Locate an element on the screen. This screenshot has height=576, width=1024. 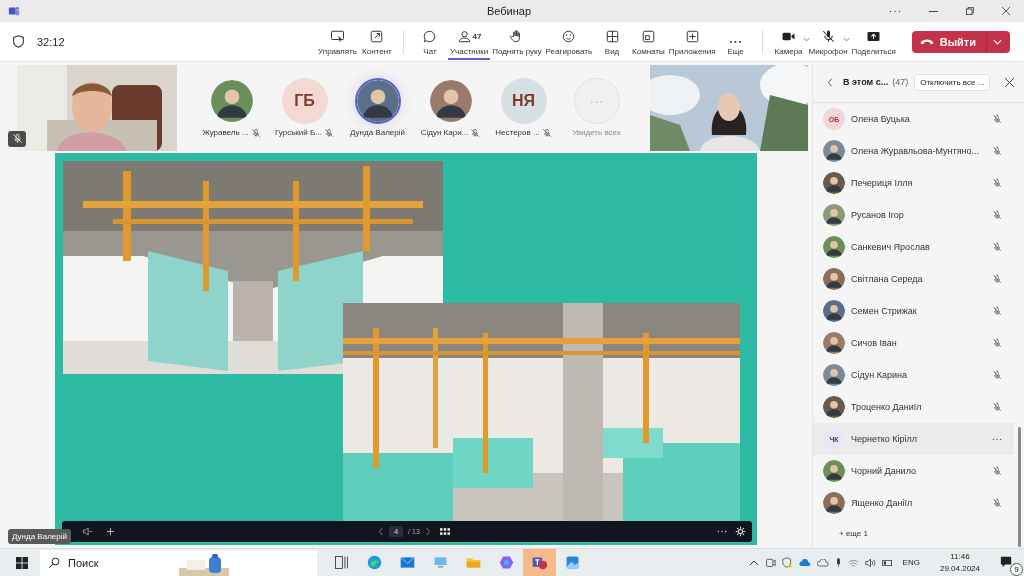
copilot-icon is located at coordinates (506, 562).